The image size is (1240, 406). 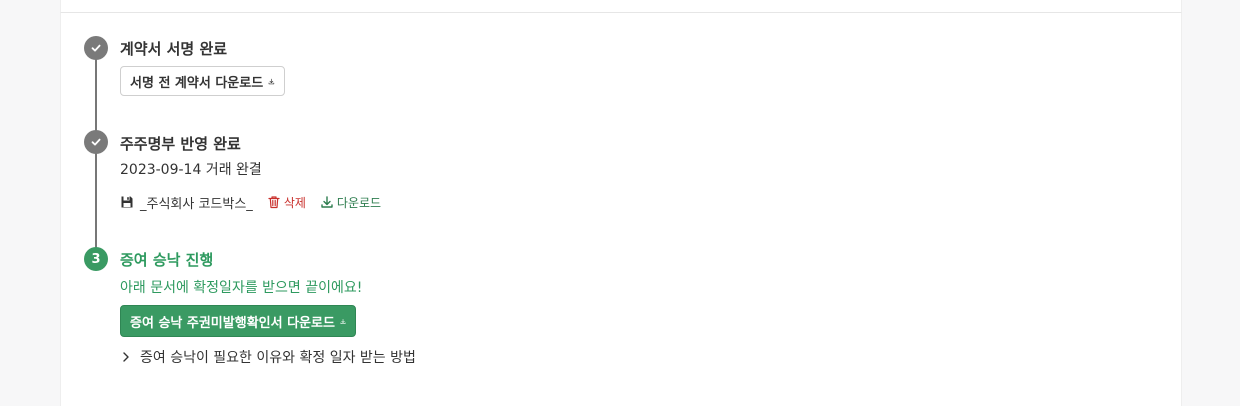 I want to click on shareholder-file-row: _주식회사 코드박스_ 삭제 다운로드, so click(x=250, y=202).